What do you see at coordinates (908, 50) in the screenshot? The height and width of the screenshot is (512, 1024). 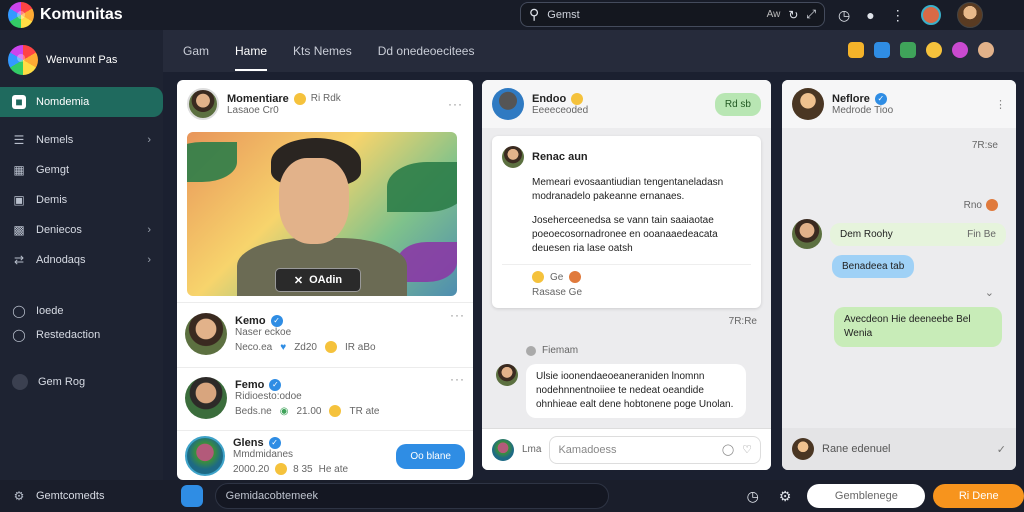 I see `grid-icon` at bounding box center [908, 50].